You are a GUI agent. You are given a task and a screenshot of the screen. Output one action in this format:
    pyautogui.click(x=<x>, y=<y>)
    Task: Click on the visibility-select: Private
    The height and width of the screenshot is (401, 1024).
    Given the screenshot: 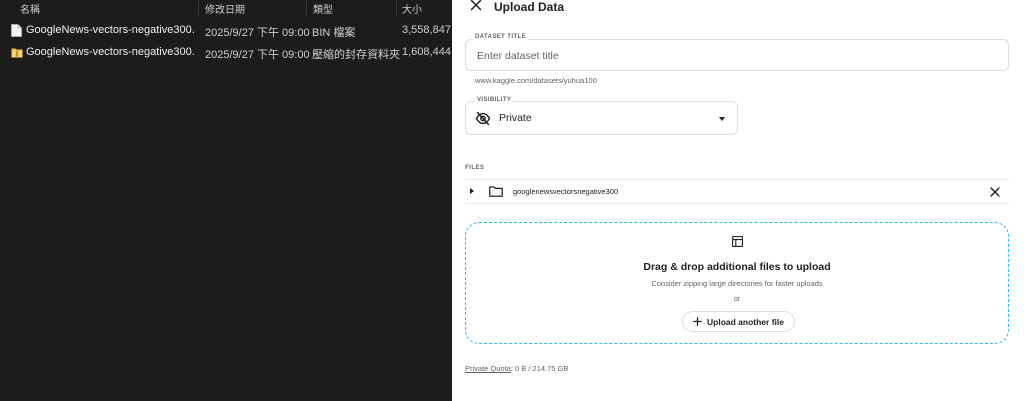 What is the action you would take?
    pyautogui.click(x=601, y=118)
    